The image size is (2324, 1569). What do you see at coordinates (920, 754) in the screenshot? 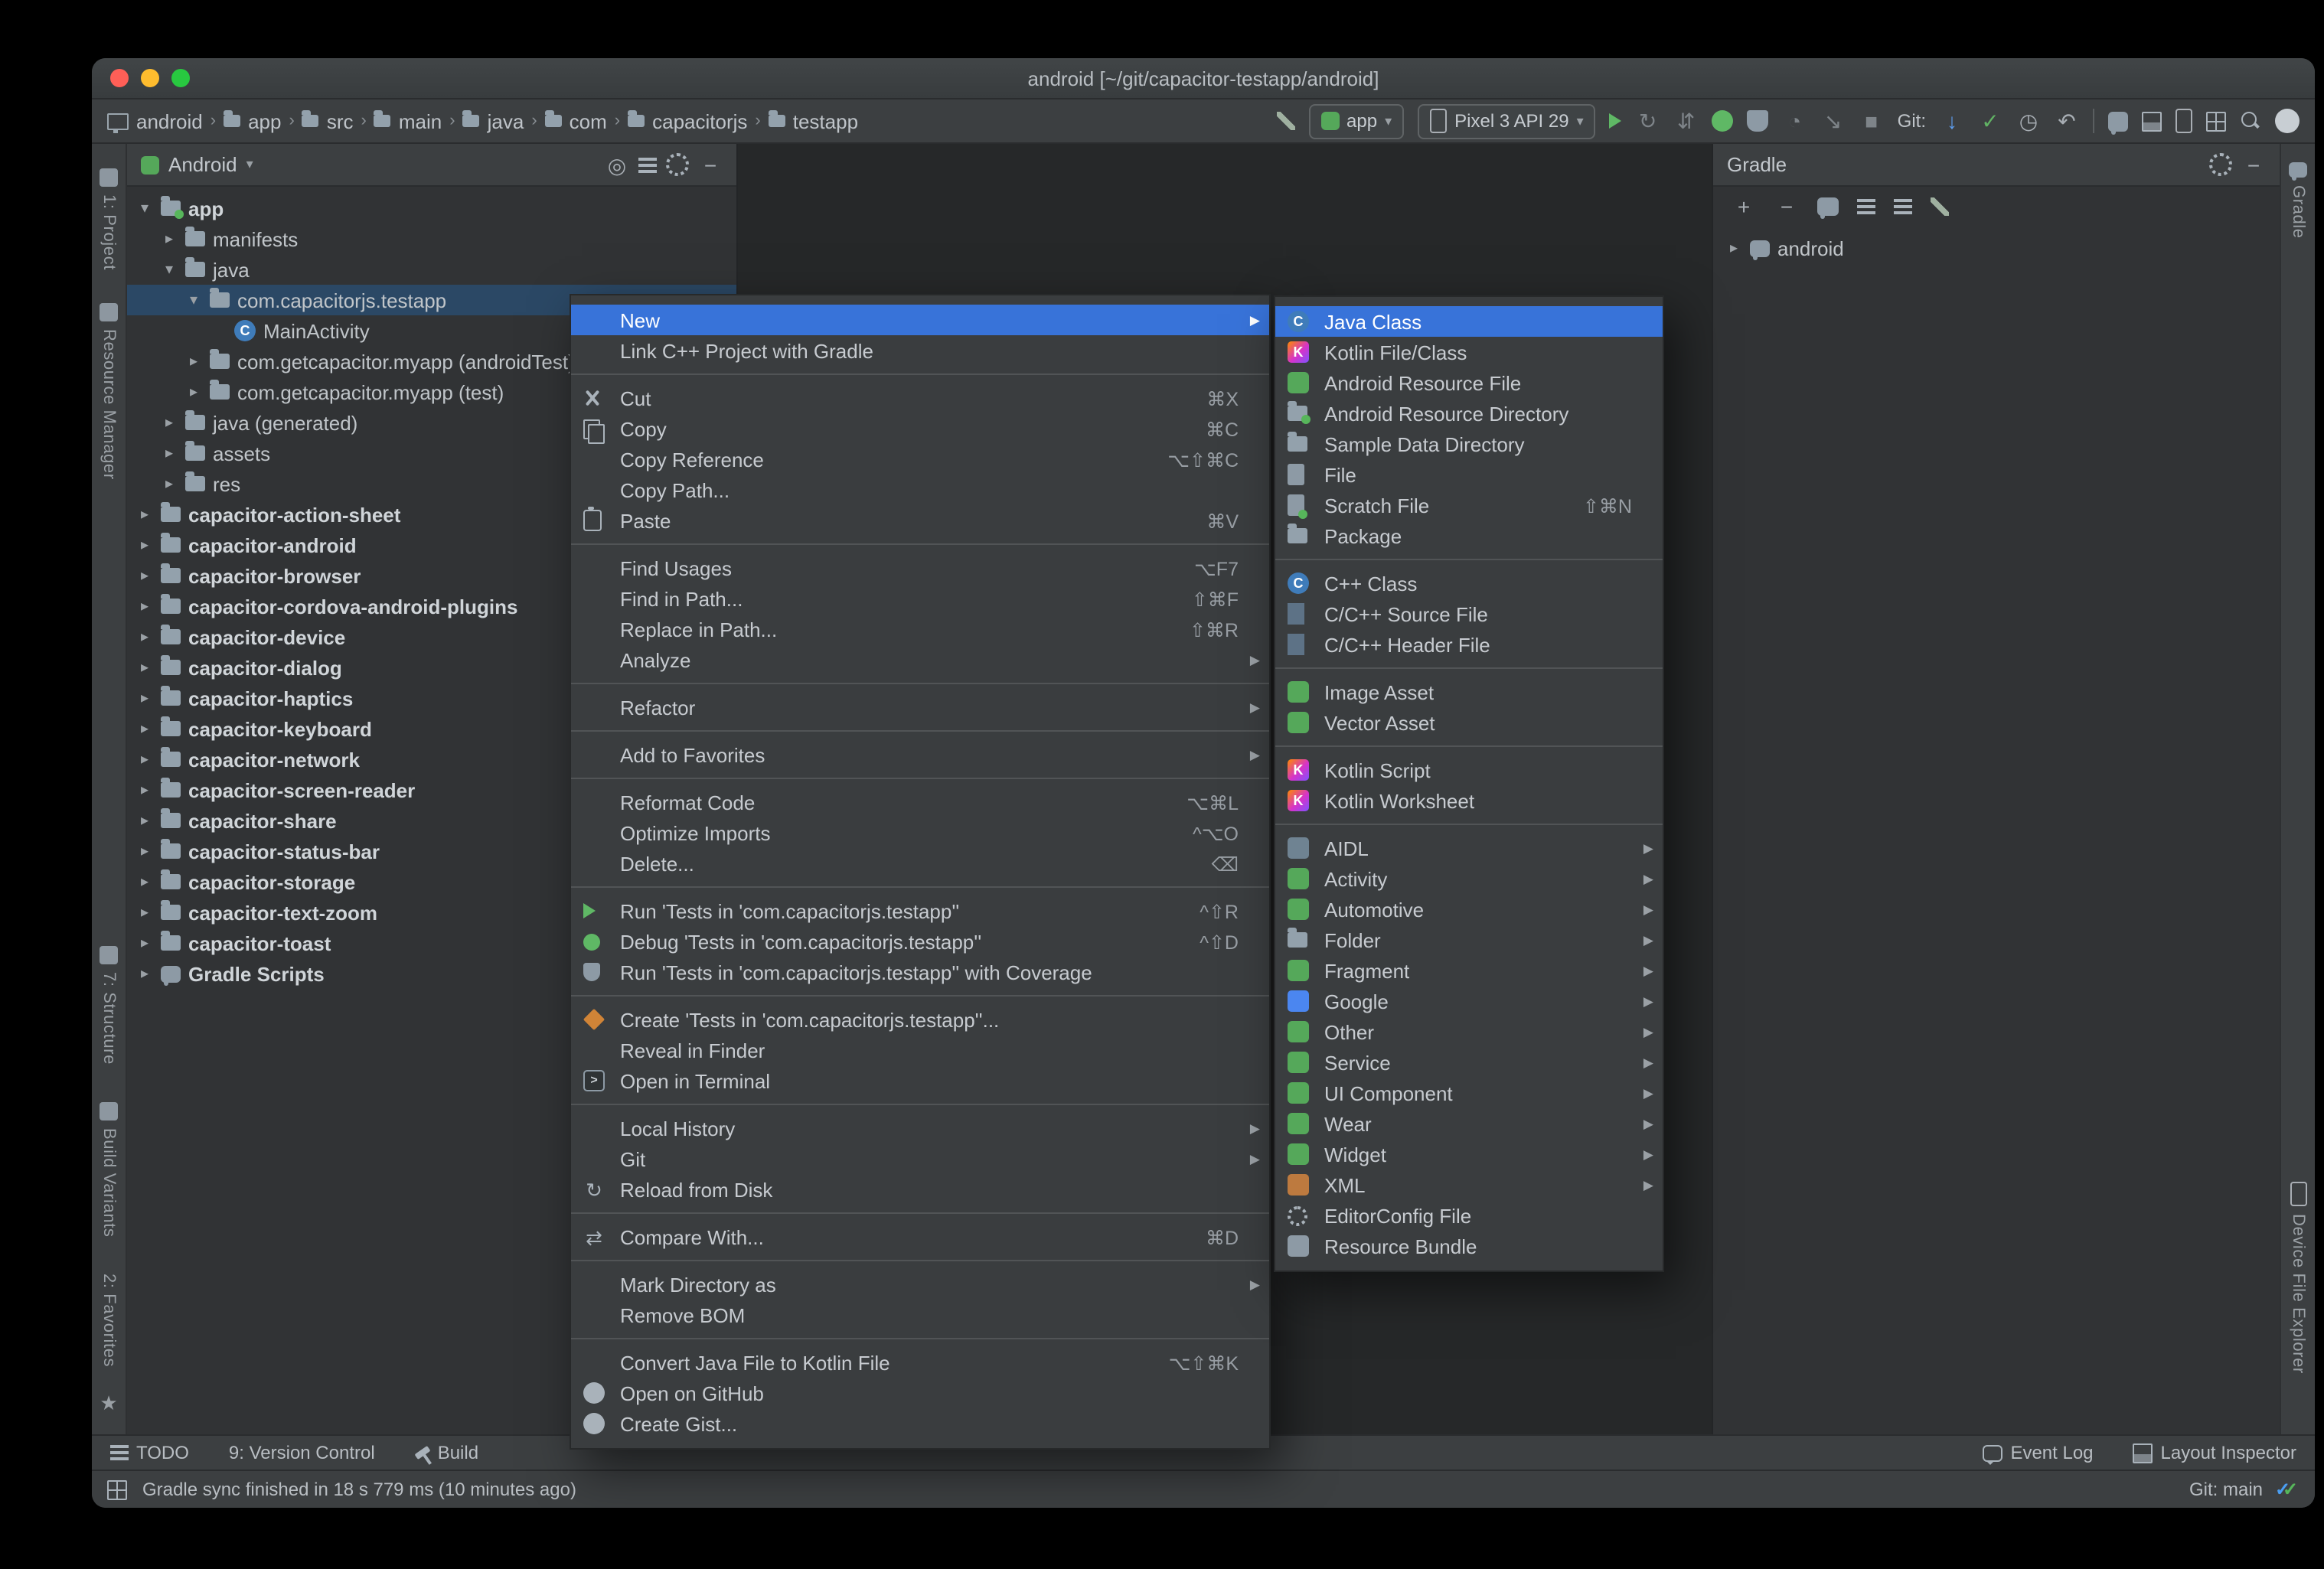
I see `menu-item-add-to-favorites: Add to Favorites ▶` at bounding box center [920, 754].